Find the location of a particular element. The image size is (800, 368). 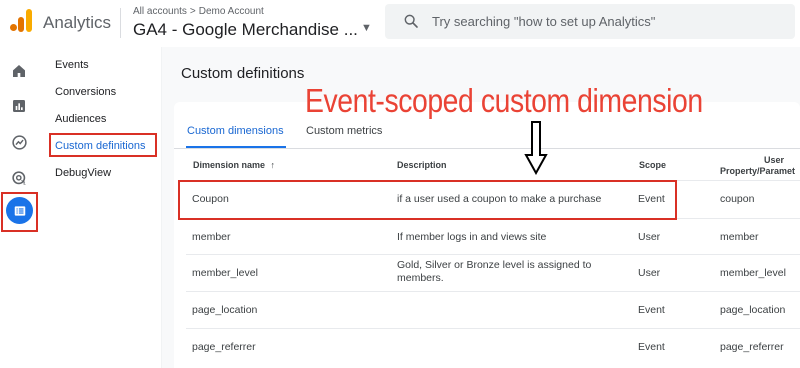

nav-item-audiences: Audiences is located at coordinates (80, 119).